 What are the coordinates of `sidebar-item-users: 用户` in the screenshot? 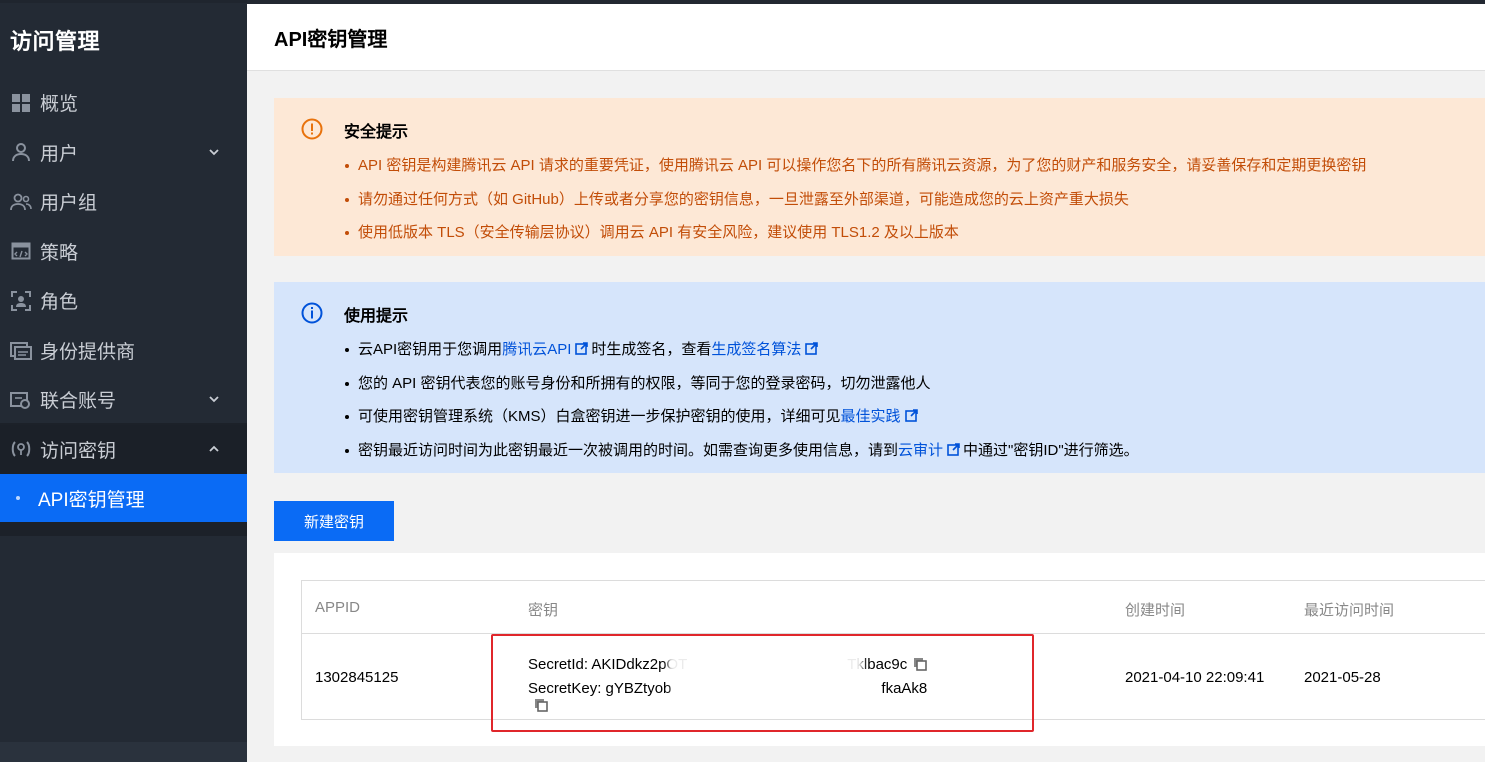 It's located at (123, 153).